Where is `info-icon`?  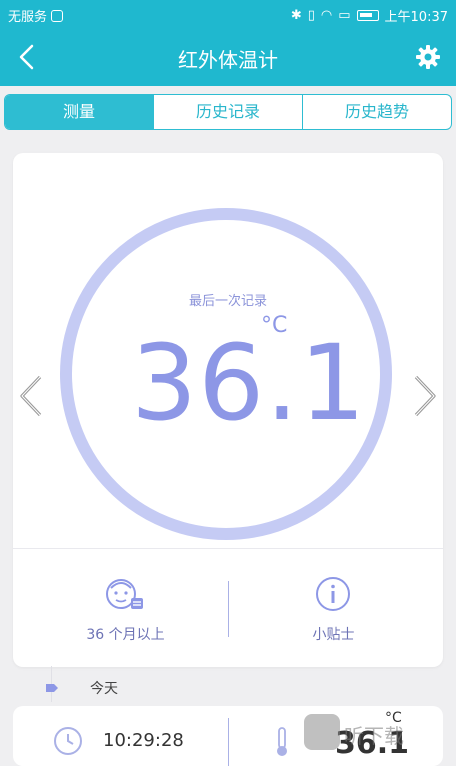 info-icon is located at coordinates (333, 594).